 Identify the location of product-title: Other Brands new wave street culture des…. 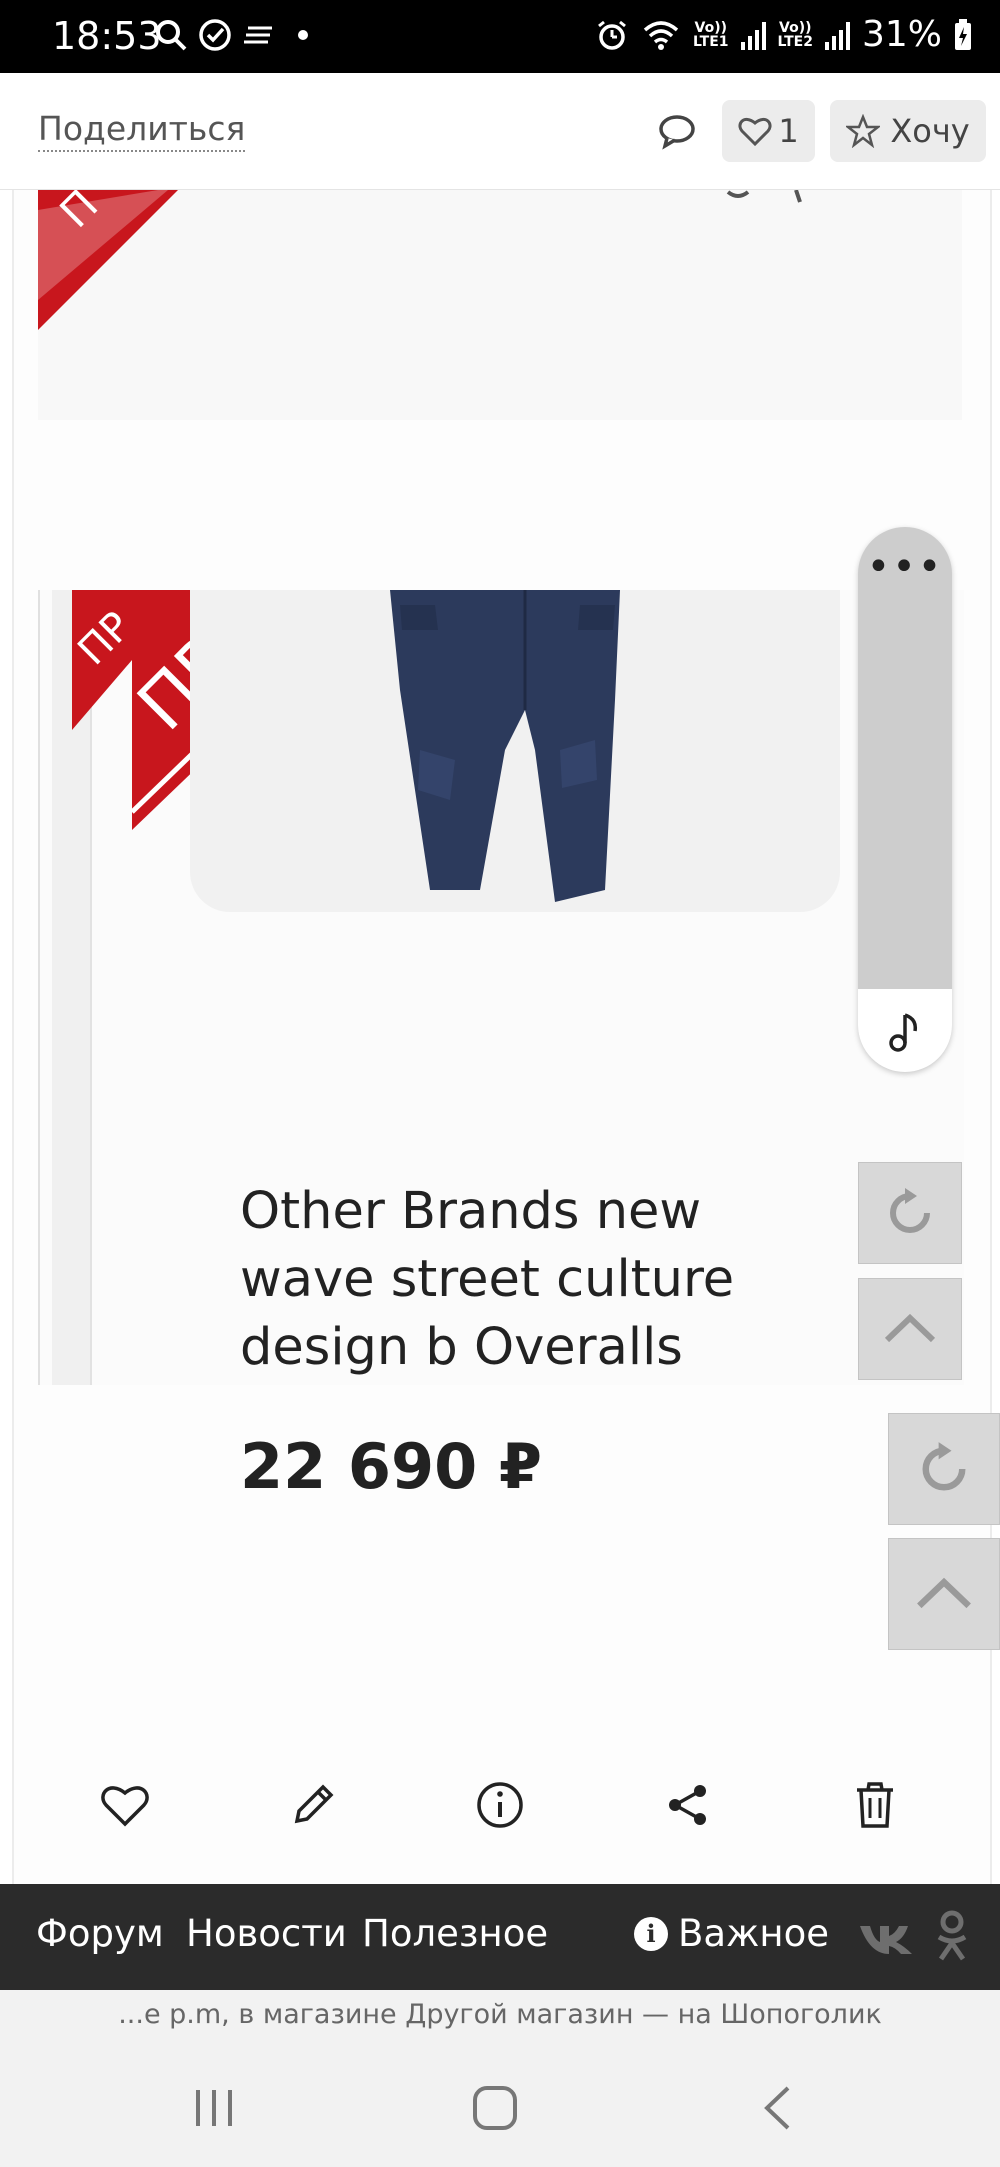
(487, 1279).